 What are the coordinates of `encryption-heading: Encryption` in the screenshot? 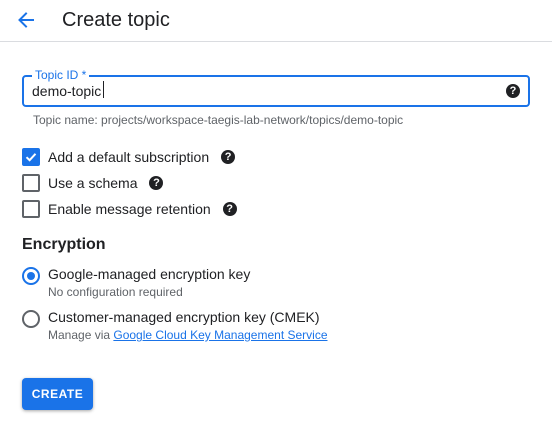 It's located at (64, 244).